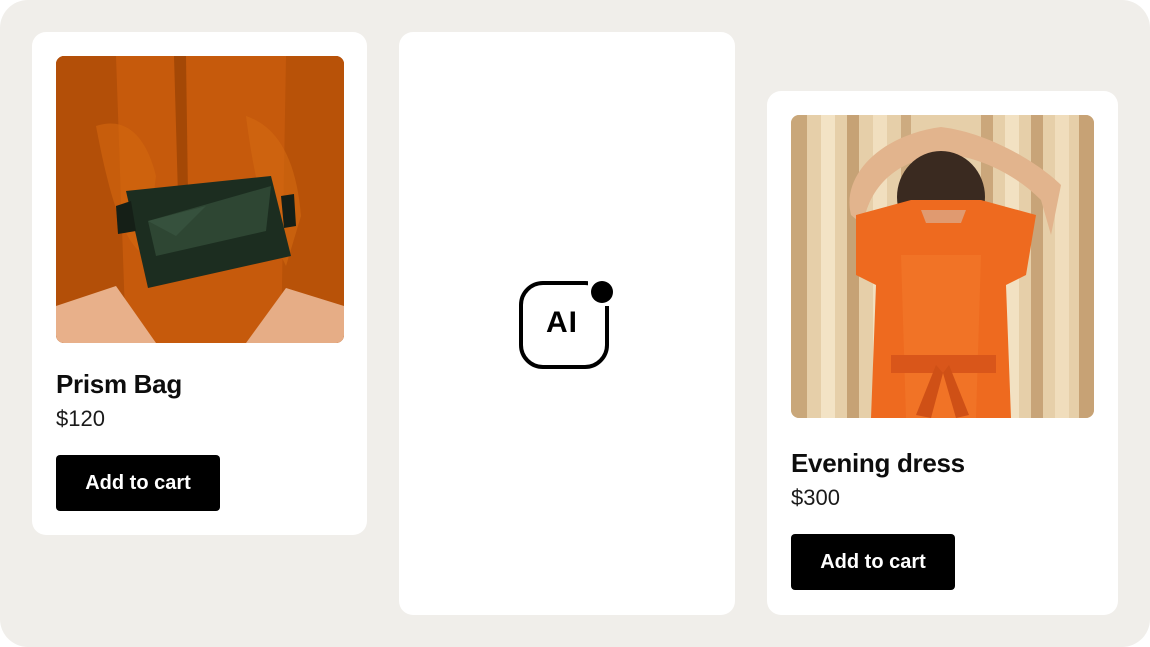 This screenshot has width=1150, height=647. Describe the element at coordinates (815, 497) in the screenshot. I see `product-price: $300` at that location.